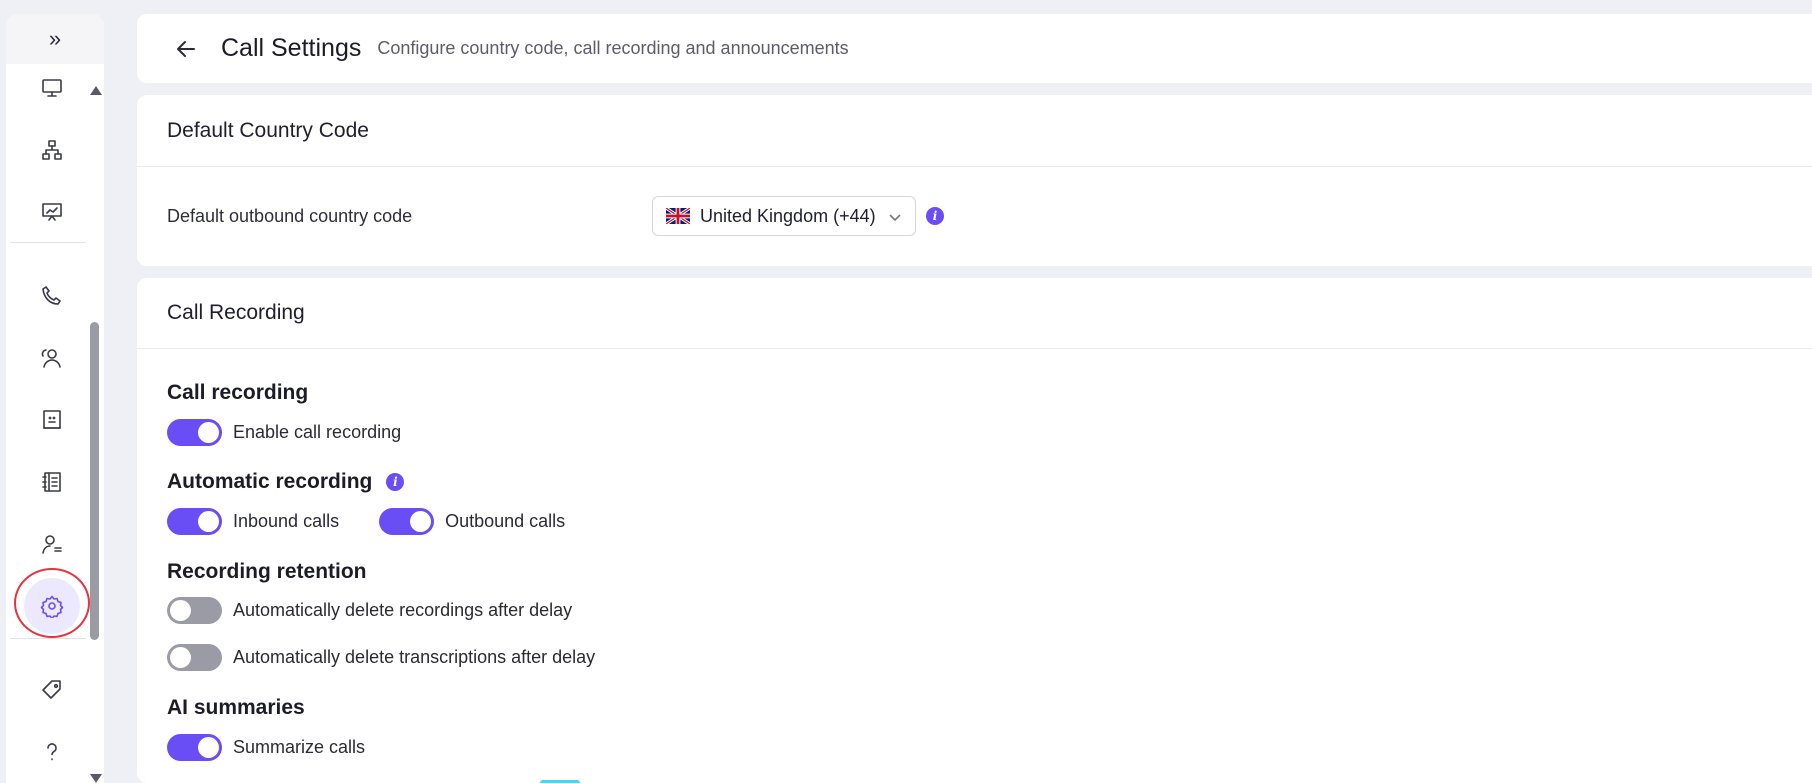 This screenshot has height=783, width=1812. I want to click on sidebar-item-analytics, so click(52, 212).